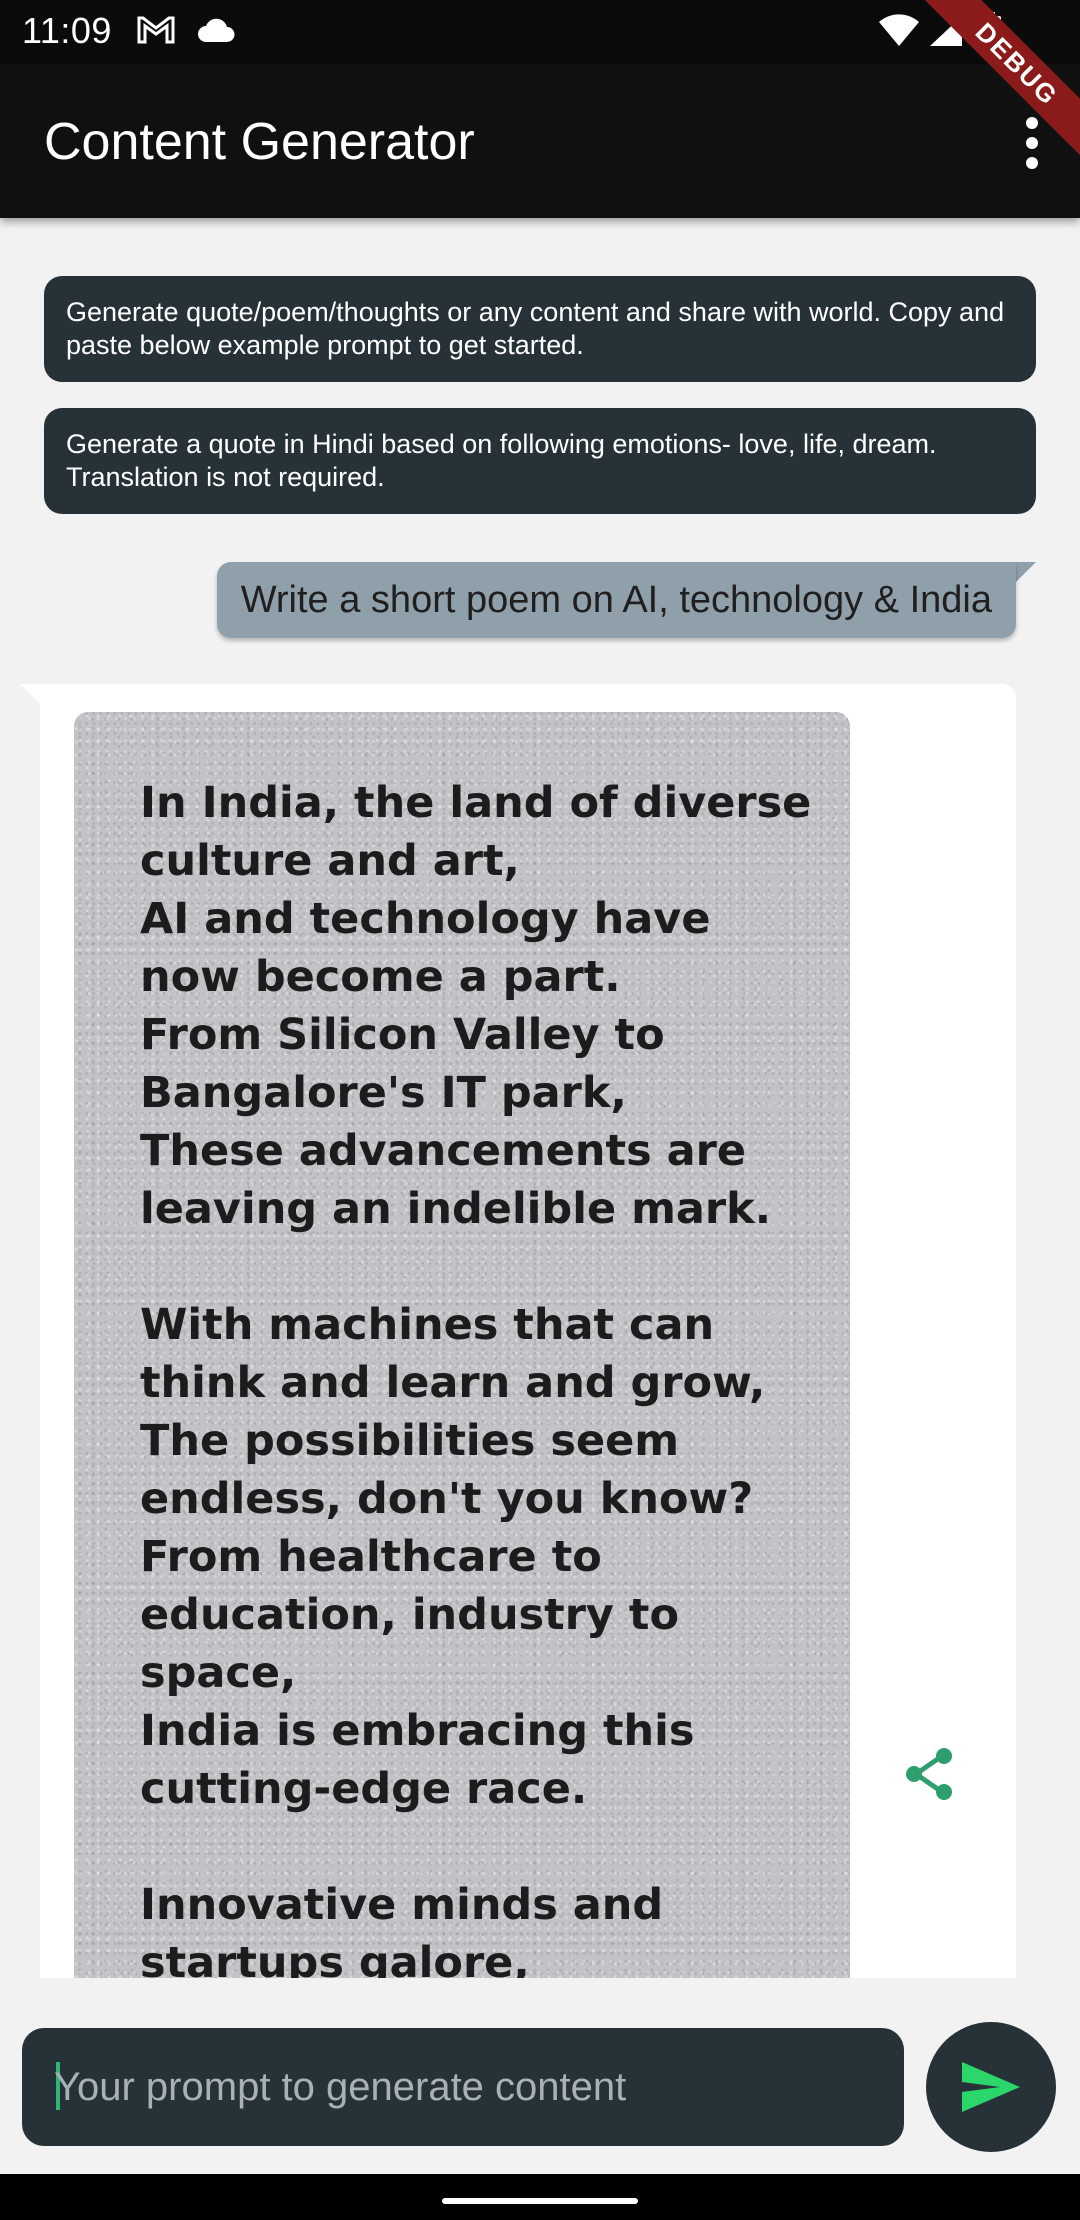 This screenshot has height=2220, width=1080. What do you see at coordinates (340, 2087) in the screenshot?
I see `prompt-placeholder: Your prompt to generate content` at bounding box center [340, 2087].